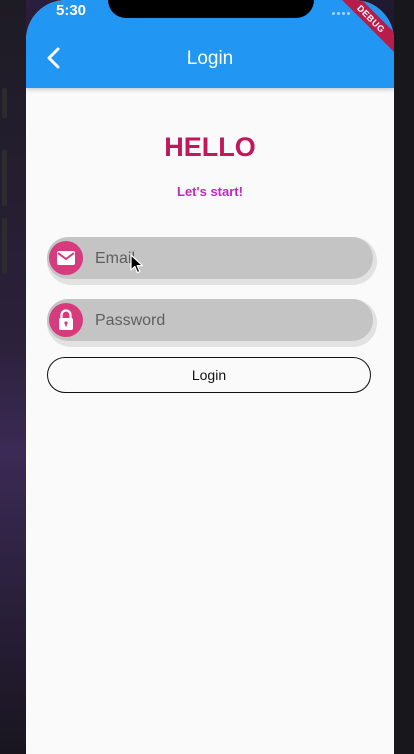 The image size is (414, 754). Describe the element at coordinates (341, 13) in the screenshot. I see `cellular-signal-icon` at that location.